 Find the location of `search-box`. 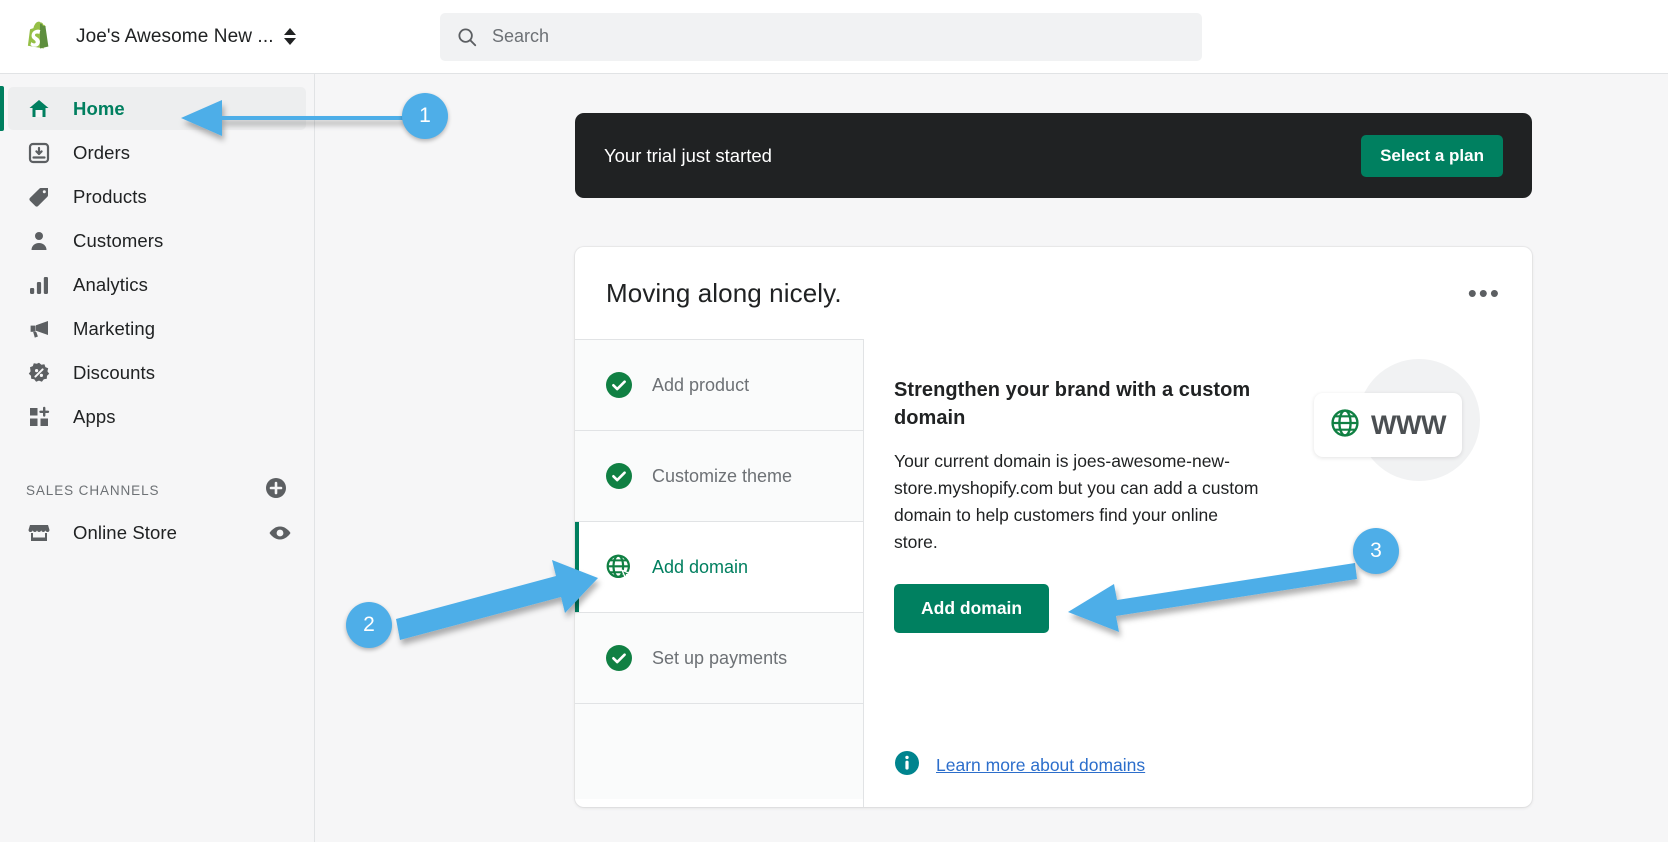

search-box is located at coordinates (821, 36).